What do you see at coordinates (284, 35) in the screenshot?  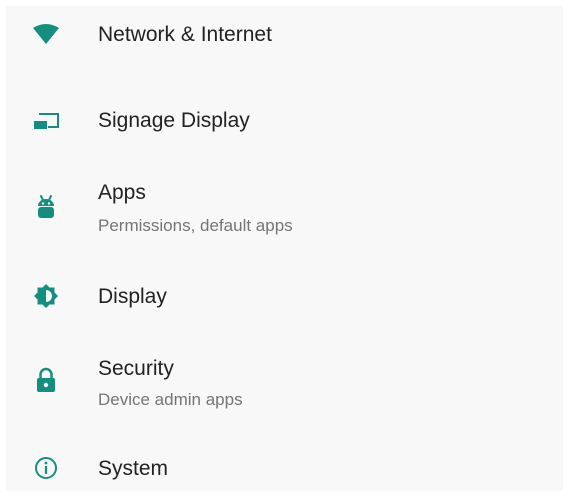 I see `settings-item-network: Network & Internet` at bounding box center [284, 35].